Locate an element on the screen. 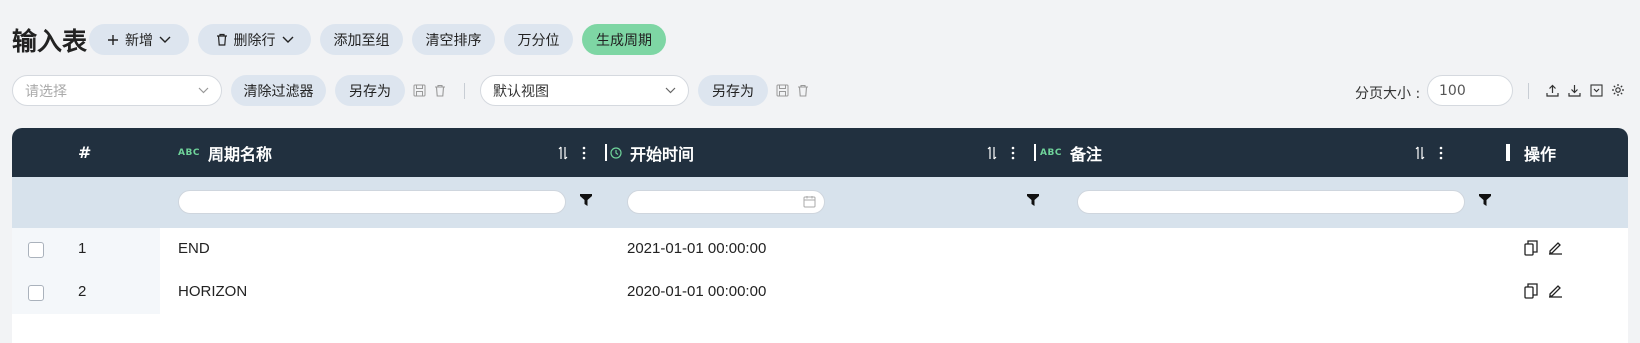  table-row: 1 END 2021-01-01 00:00:00 is located at coordinates (820, 249).